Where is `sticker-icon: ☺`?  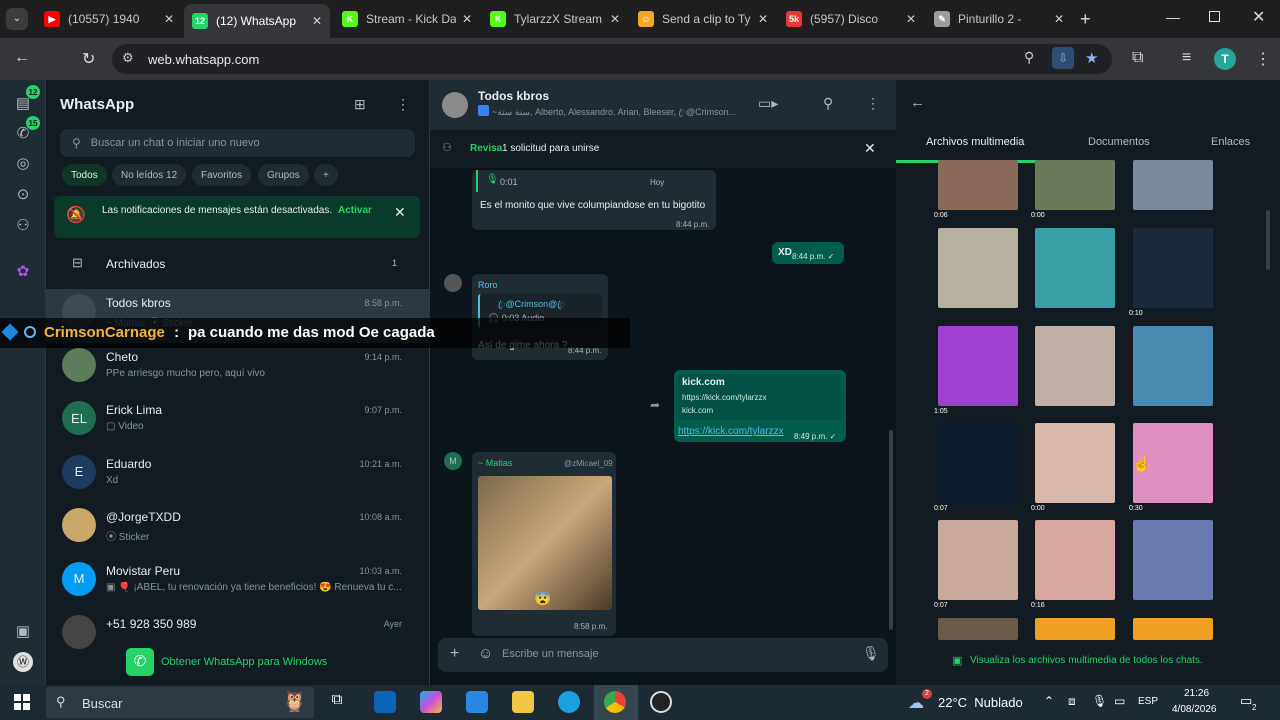
sticker-icon: ☺ is located at coordinates (485, 653).